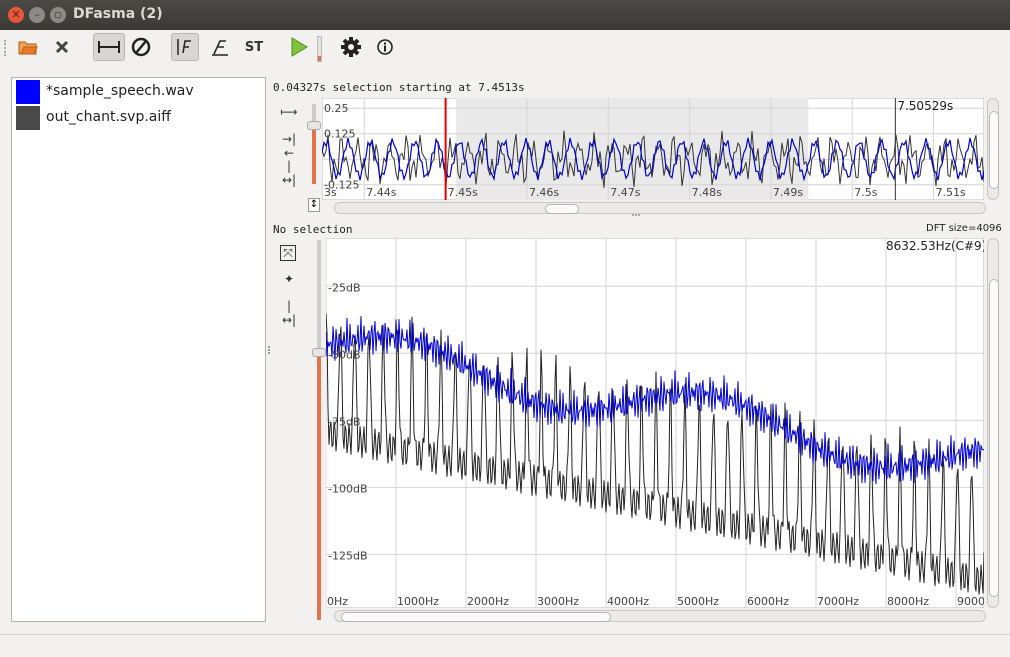 The width and height of the screenshot is (1010, 657). What do you see at coordinates (399, 87) in the screenshot?
I see `waveform-status: 0.04327s selection starting at 7.4513s` at bounding box center [399, 87].